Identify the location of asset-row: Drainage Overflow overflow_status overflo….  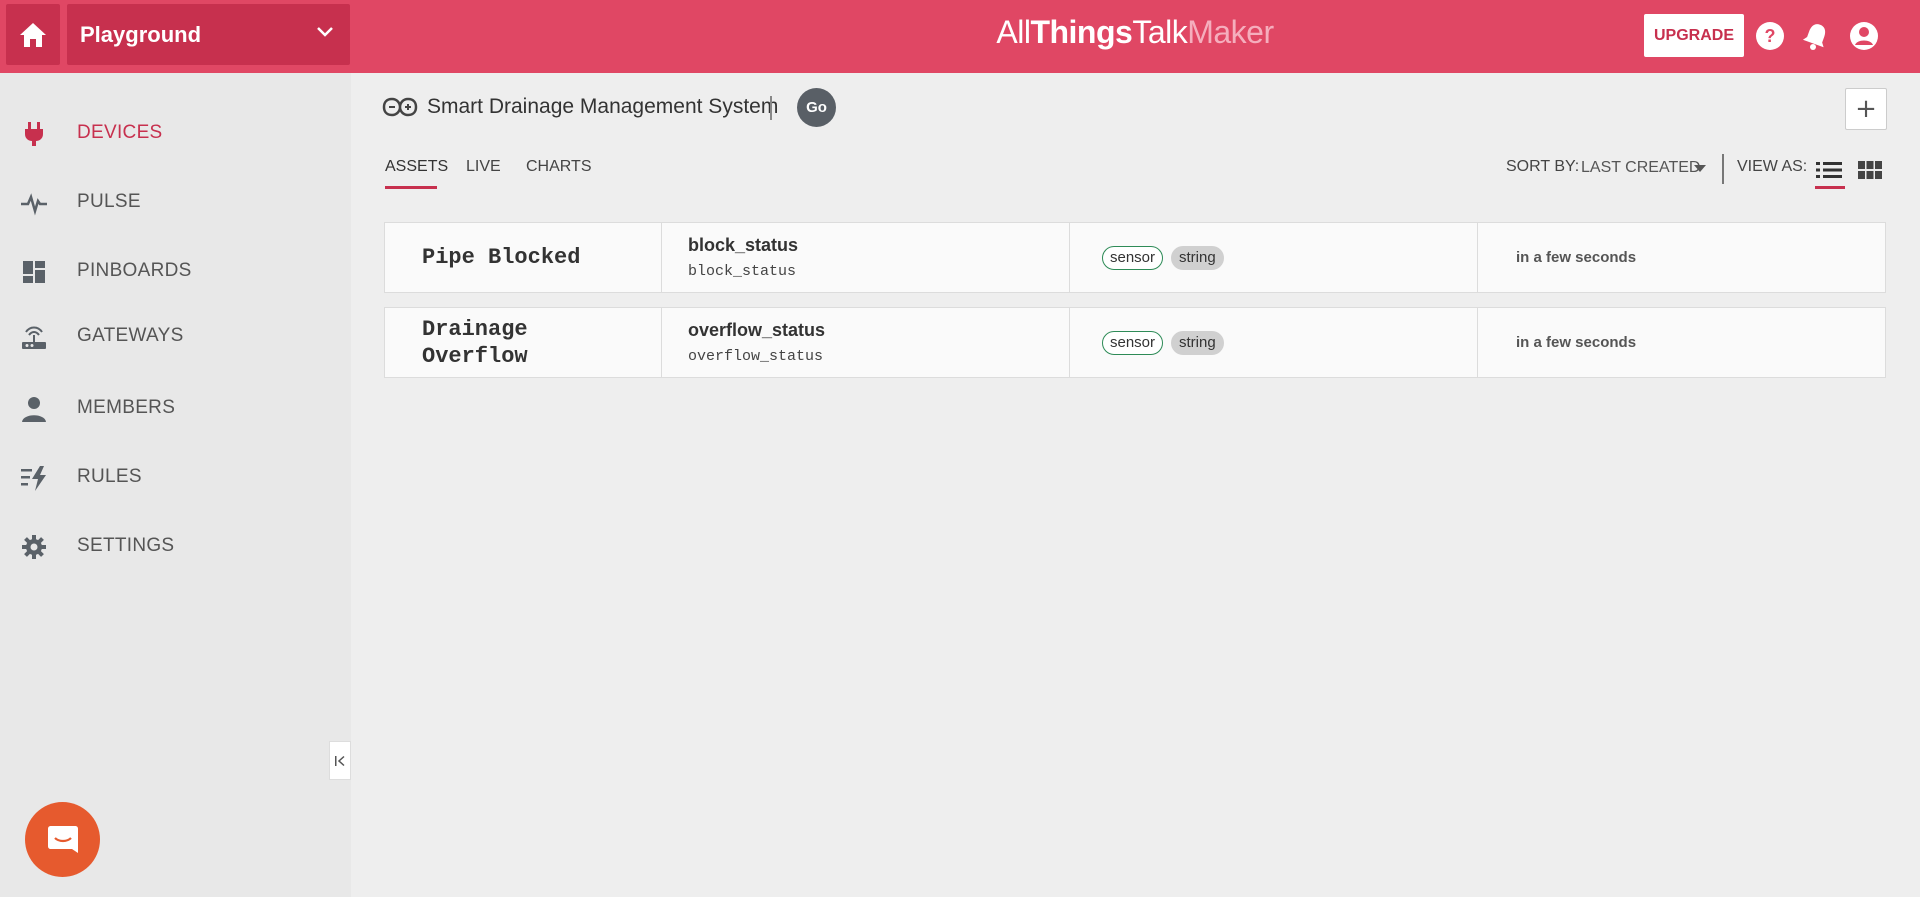
(1135, 342).